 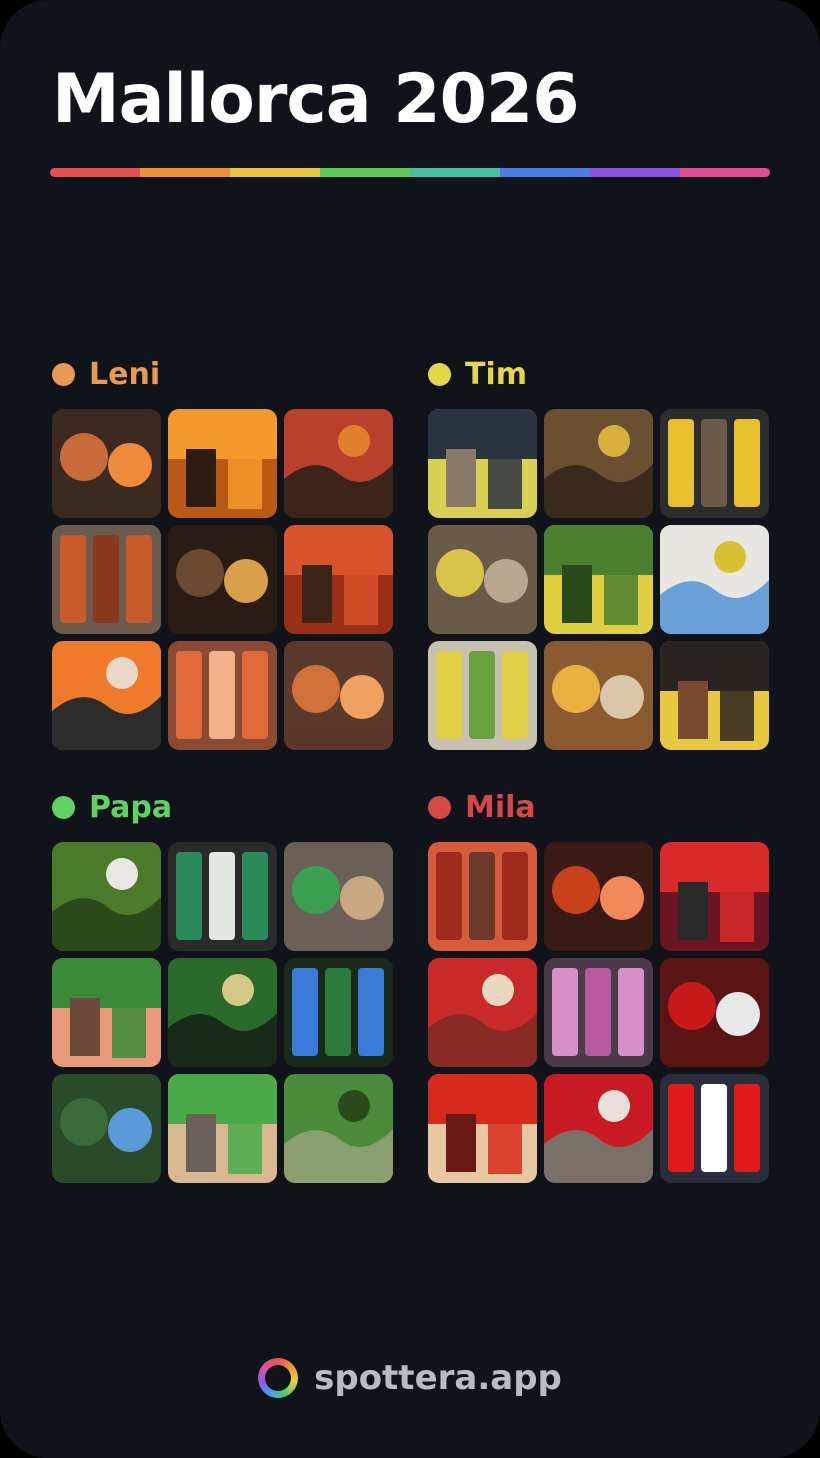 I want to click on group-leni: Leni, so click(x=223, y=553).